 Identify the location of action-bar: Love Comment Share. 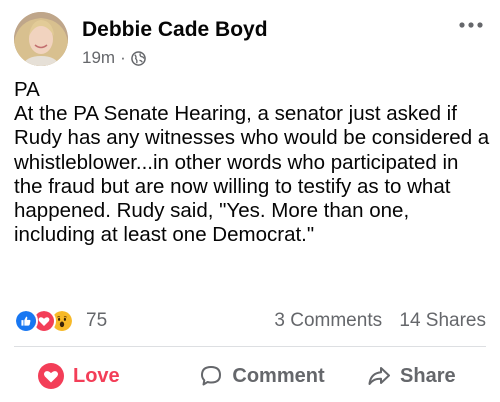
(250, 376).